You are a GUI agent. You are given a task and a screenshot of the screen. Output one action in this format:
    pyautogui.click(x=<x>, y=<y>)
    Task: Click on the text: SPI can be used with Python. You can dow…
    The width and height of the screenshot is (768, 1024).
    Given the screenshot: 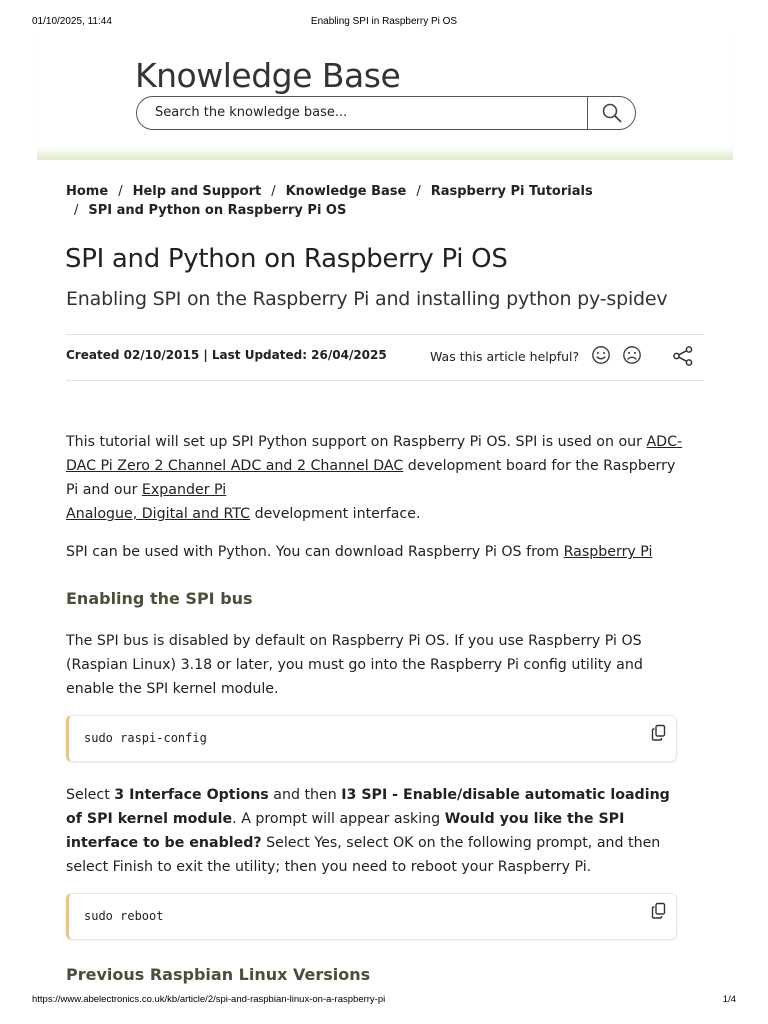 What is the action you would take?
    pyautogui.click(x=315, y=552)
    